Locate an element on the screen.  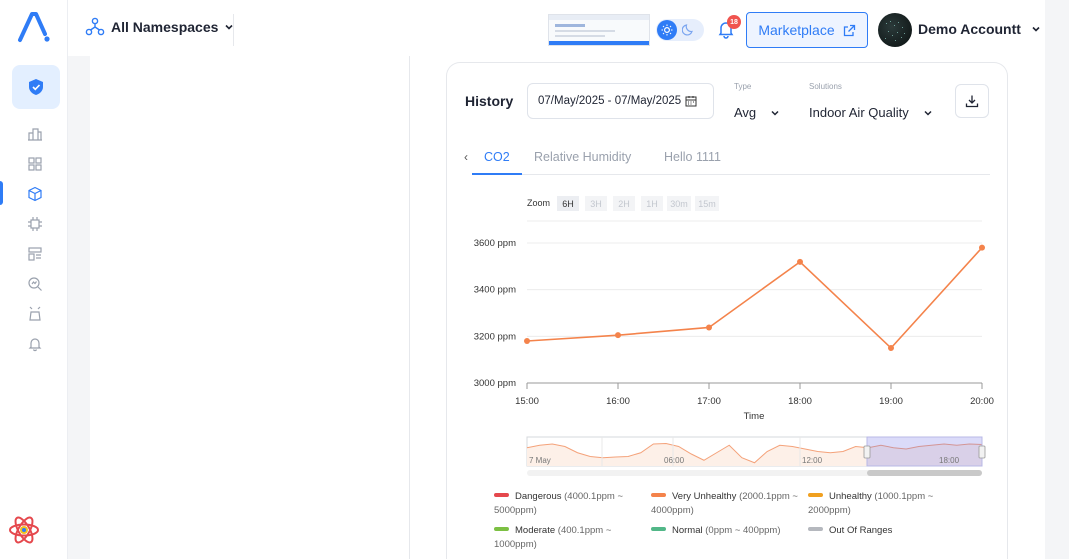
type-select: Avg is located at coordinates (757, 112).